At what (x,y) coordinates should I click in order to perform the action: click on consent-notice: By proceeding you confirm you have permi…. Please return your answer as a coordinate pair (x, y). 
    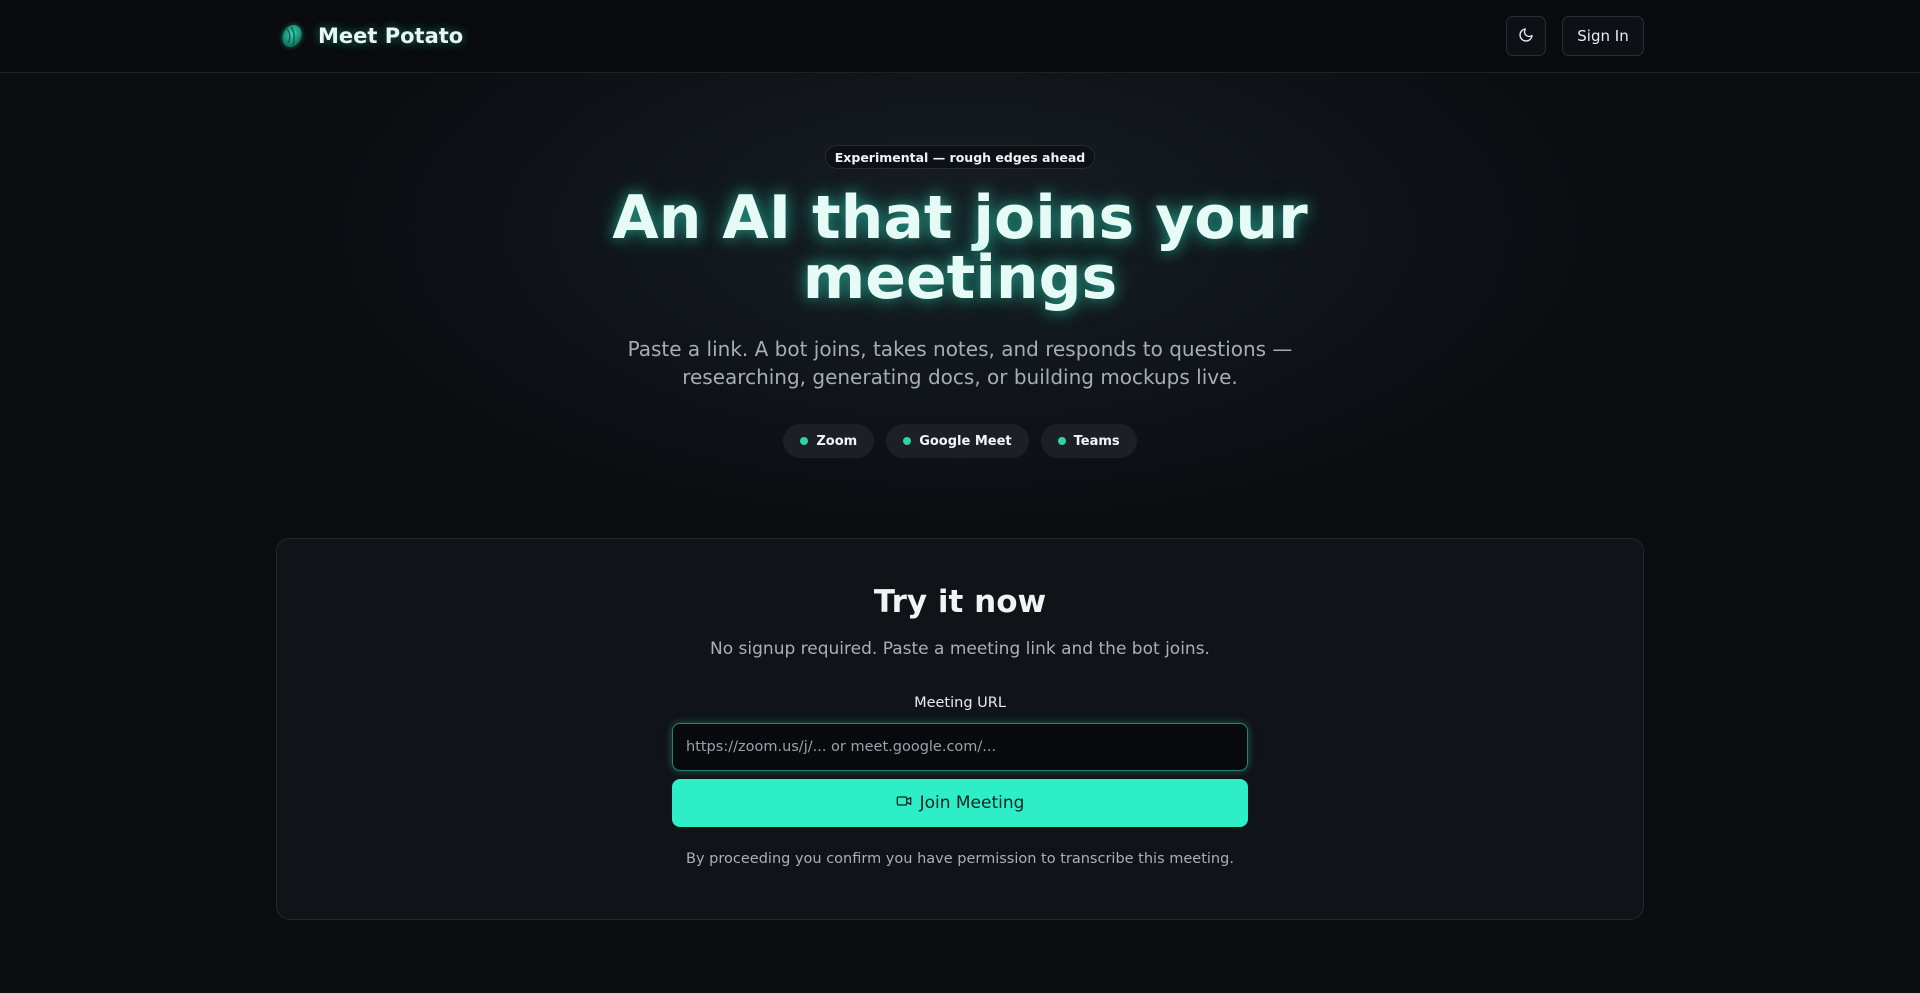
    Looking at the image, I should click on (960, 859).